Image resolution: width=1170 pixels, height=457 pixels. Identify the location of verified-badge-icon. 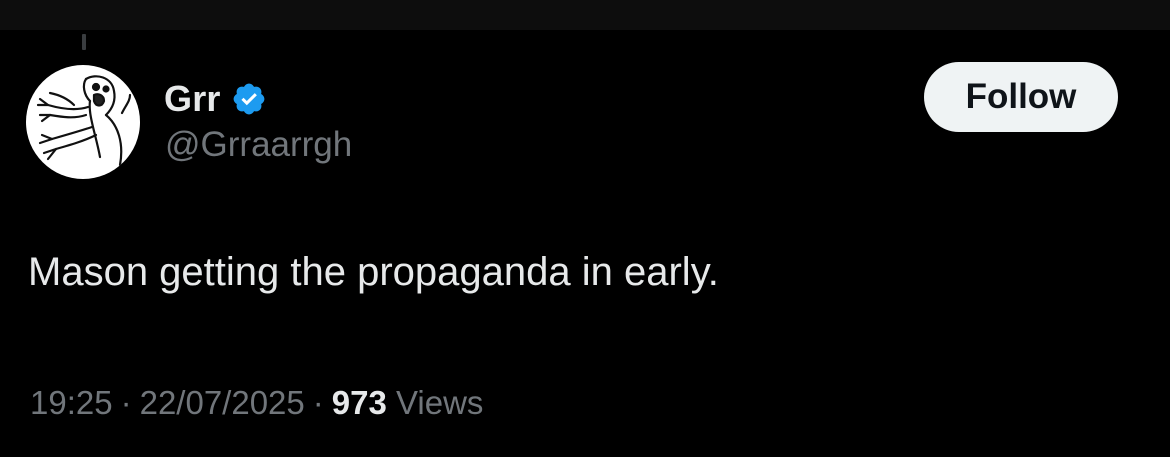
(249, 99).